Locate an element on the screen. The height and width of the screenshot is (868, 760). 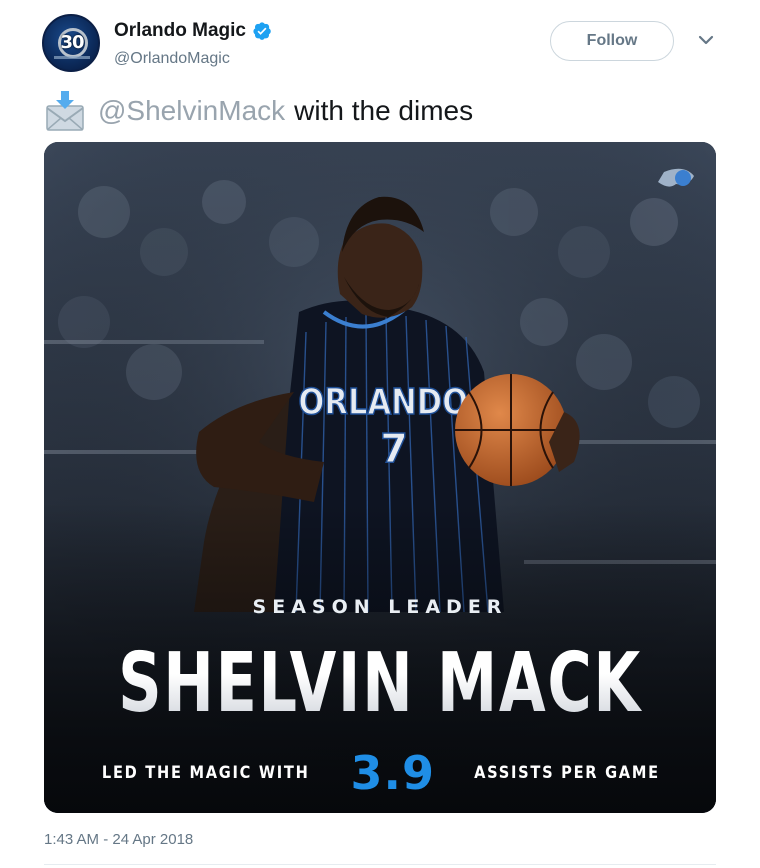
name-row: Orlando Magic is located at coordinates (193, 31).